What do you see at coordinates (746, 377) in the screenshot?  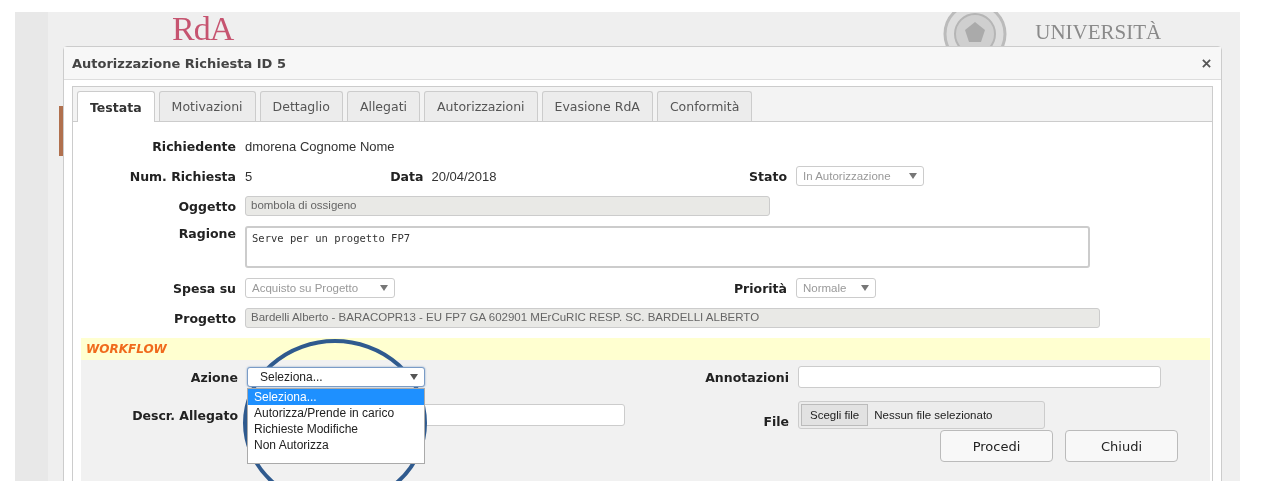 I see `field-label: Annotazioni` at bounding box center [746, 377].